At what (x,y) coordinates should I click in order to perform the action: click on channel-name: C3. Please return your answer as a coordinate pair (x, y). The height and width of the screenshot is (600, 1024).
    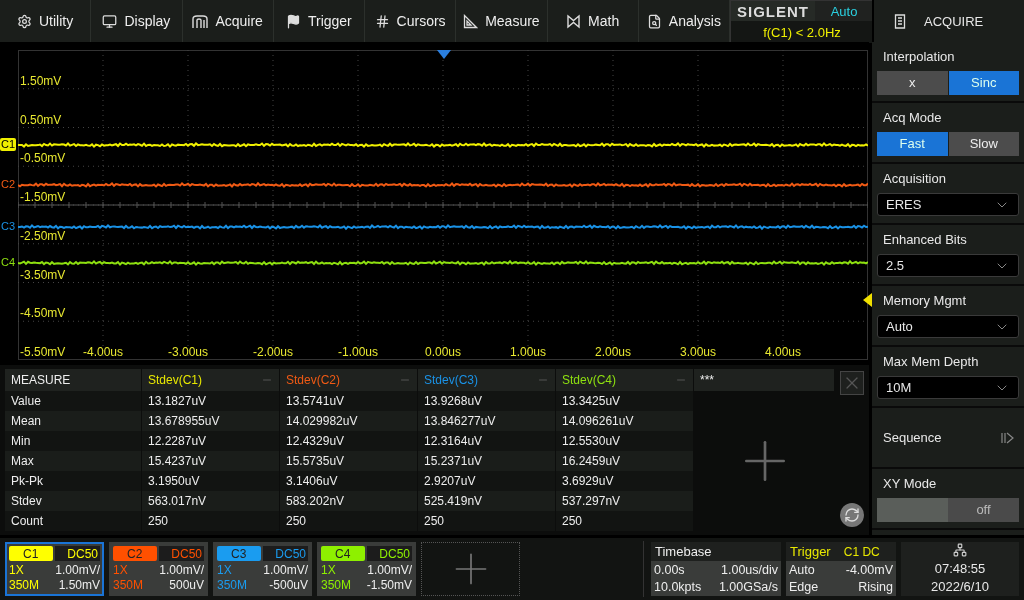
    Looking at the image, I should click on (239, 554).